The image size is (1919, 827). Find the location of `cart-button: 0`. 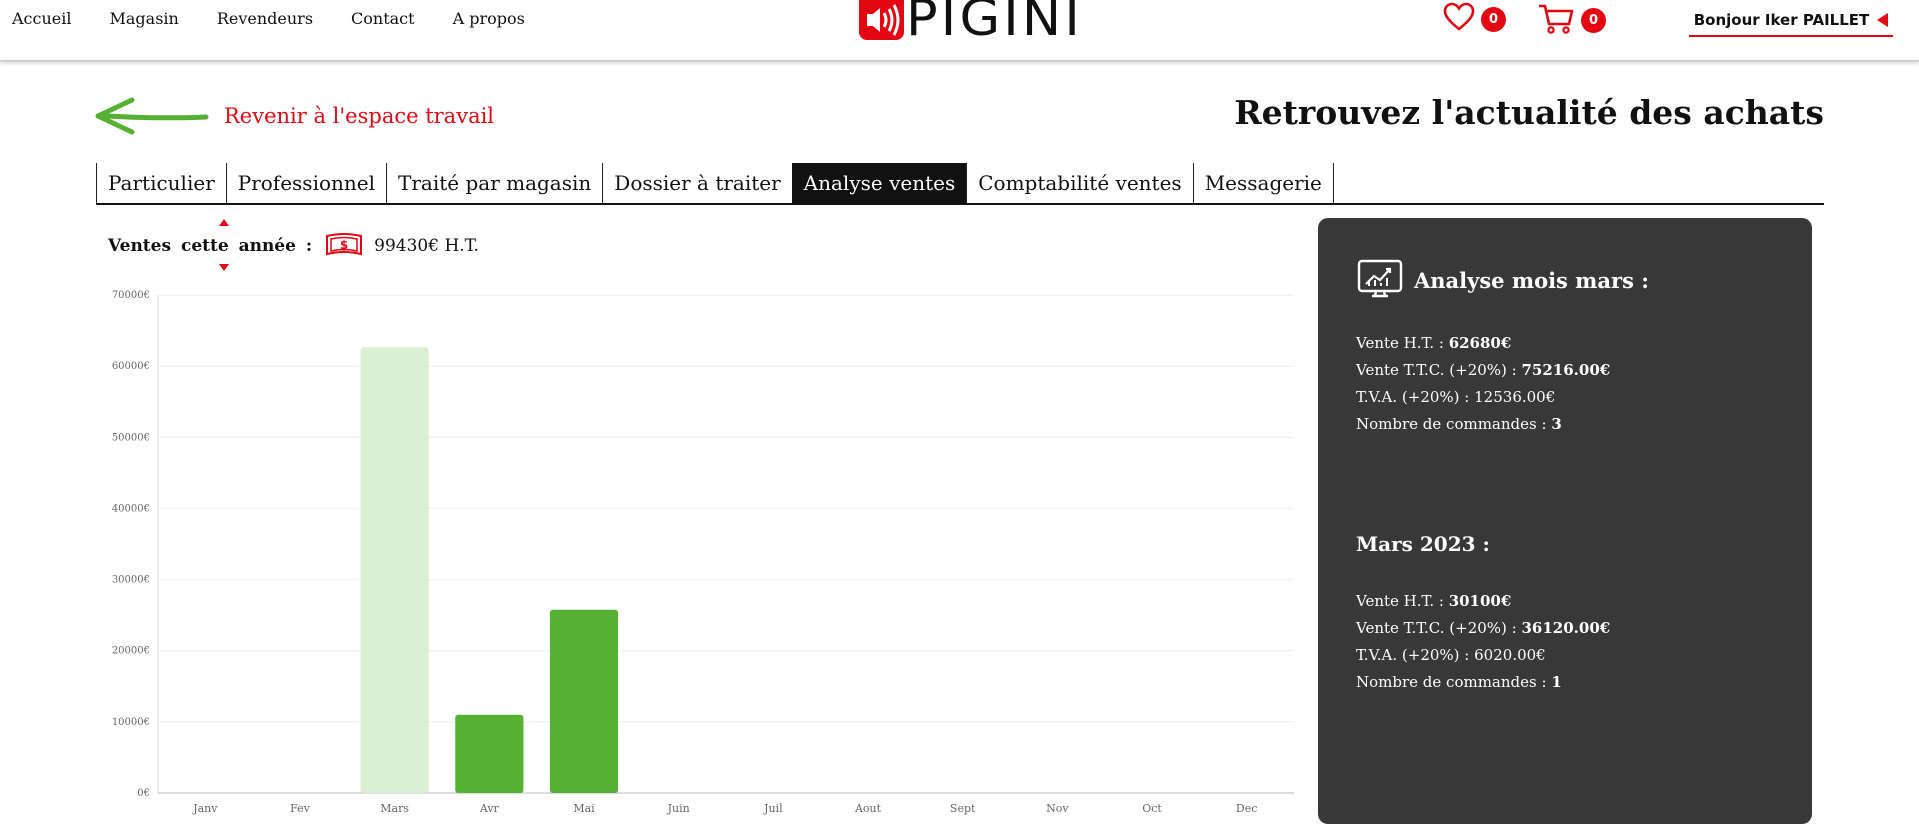

cart-button: 0 is located at coordinates (1571, 18).